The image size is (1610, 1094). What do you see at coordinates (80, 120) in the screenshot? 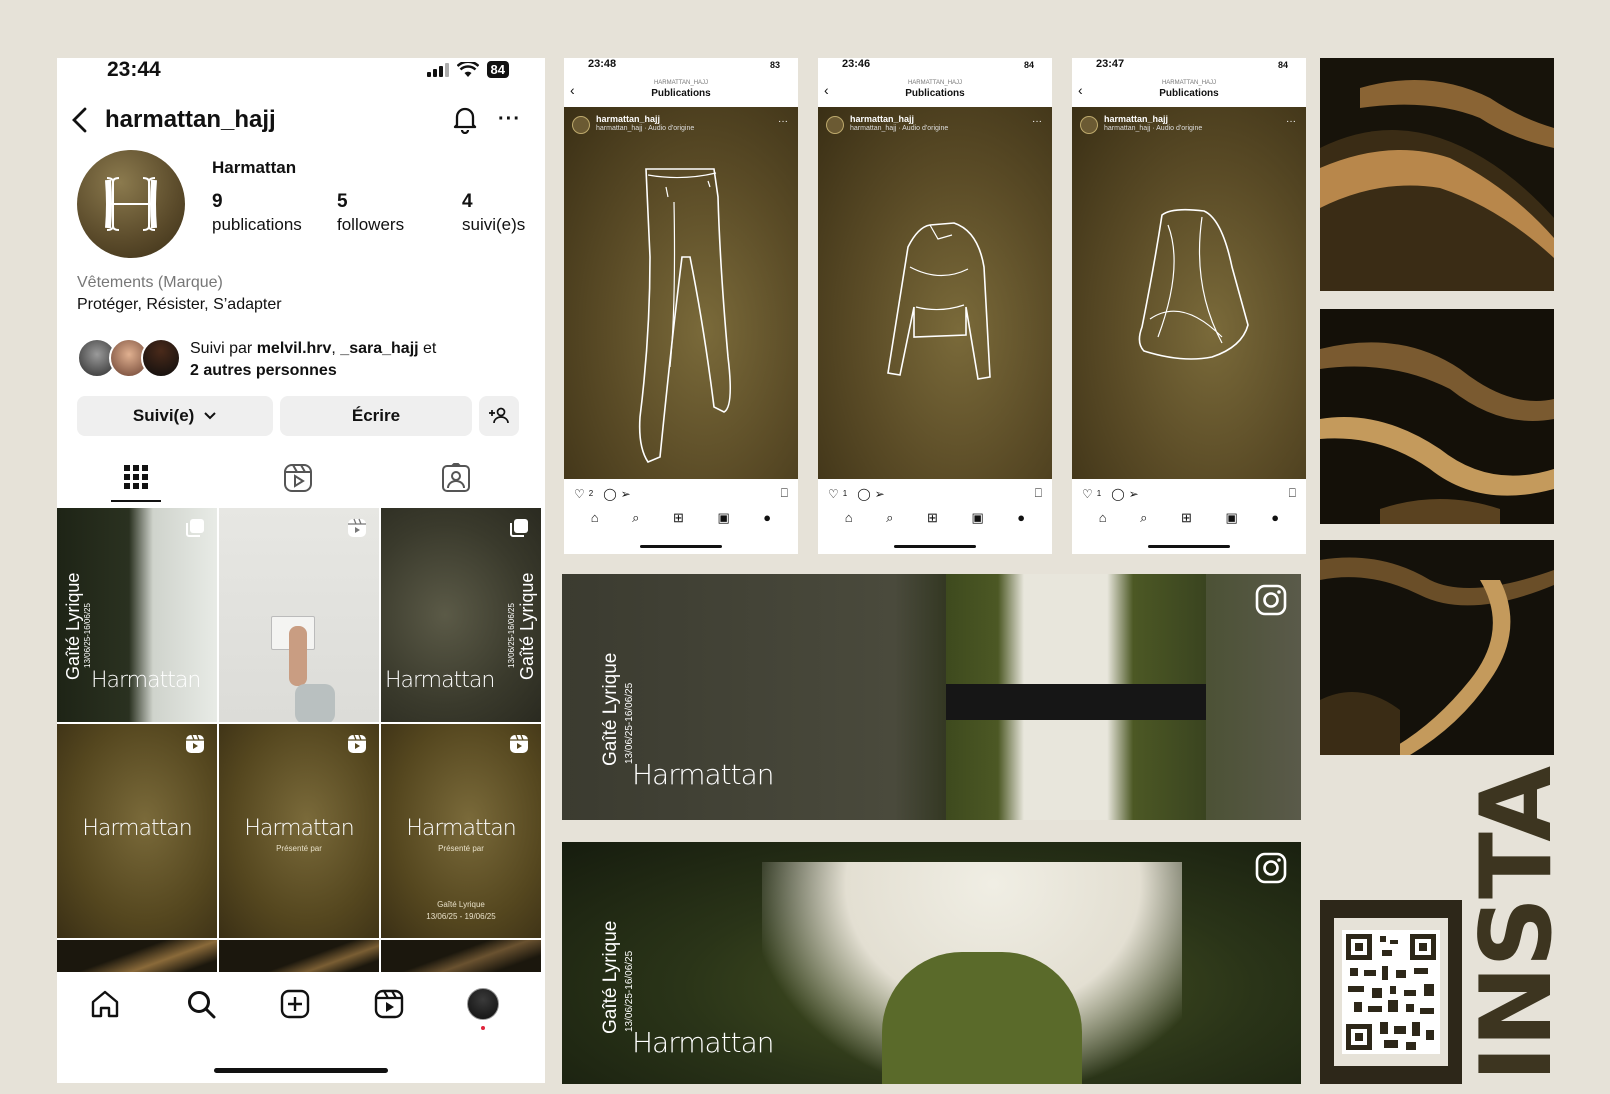
I see `back-arrow-icon` at bounding box center [80, 120].